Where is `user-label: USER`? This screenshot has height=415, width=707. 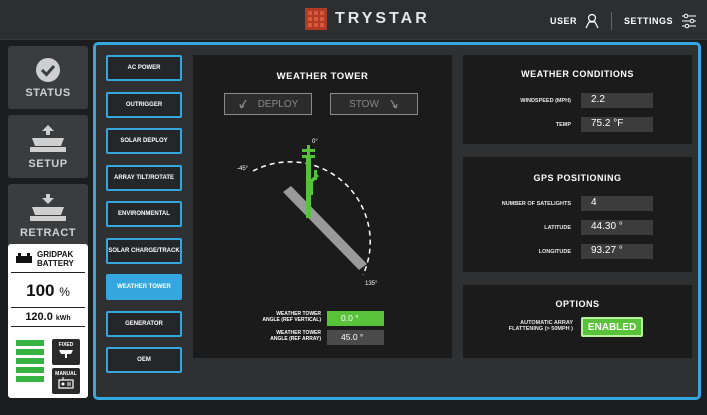
user-label: USER is located at coordinates (563, 21).